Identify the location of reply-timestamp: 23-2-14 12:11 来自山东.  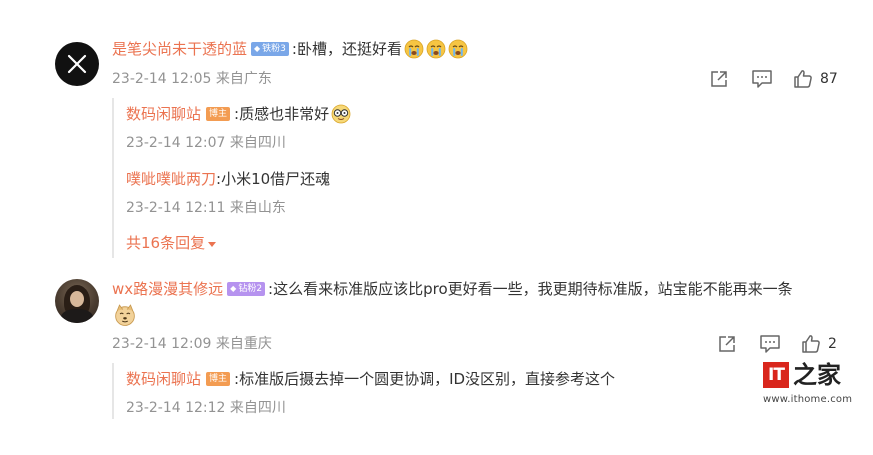
(206, 208).